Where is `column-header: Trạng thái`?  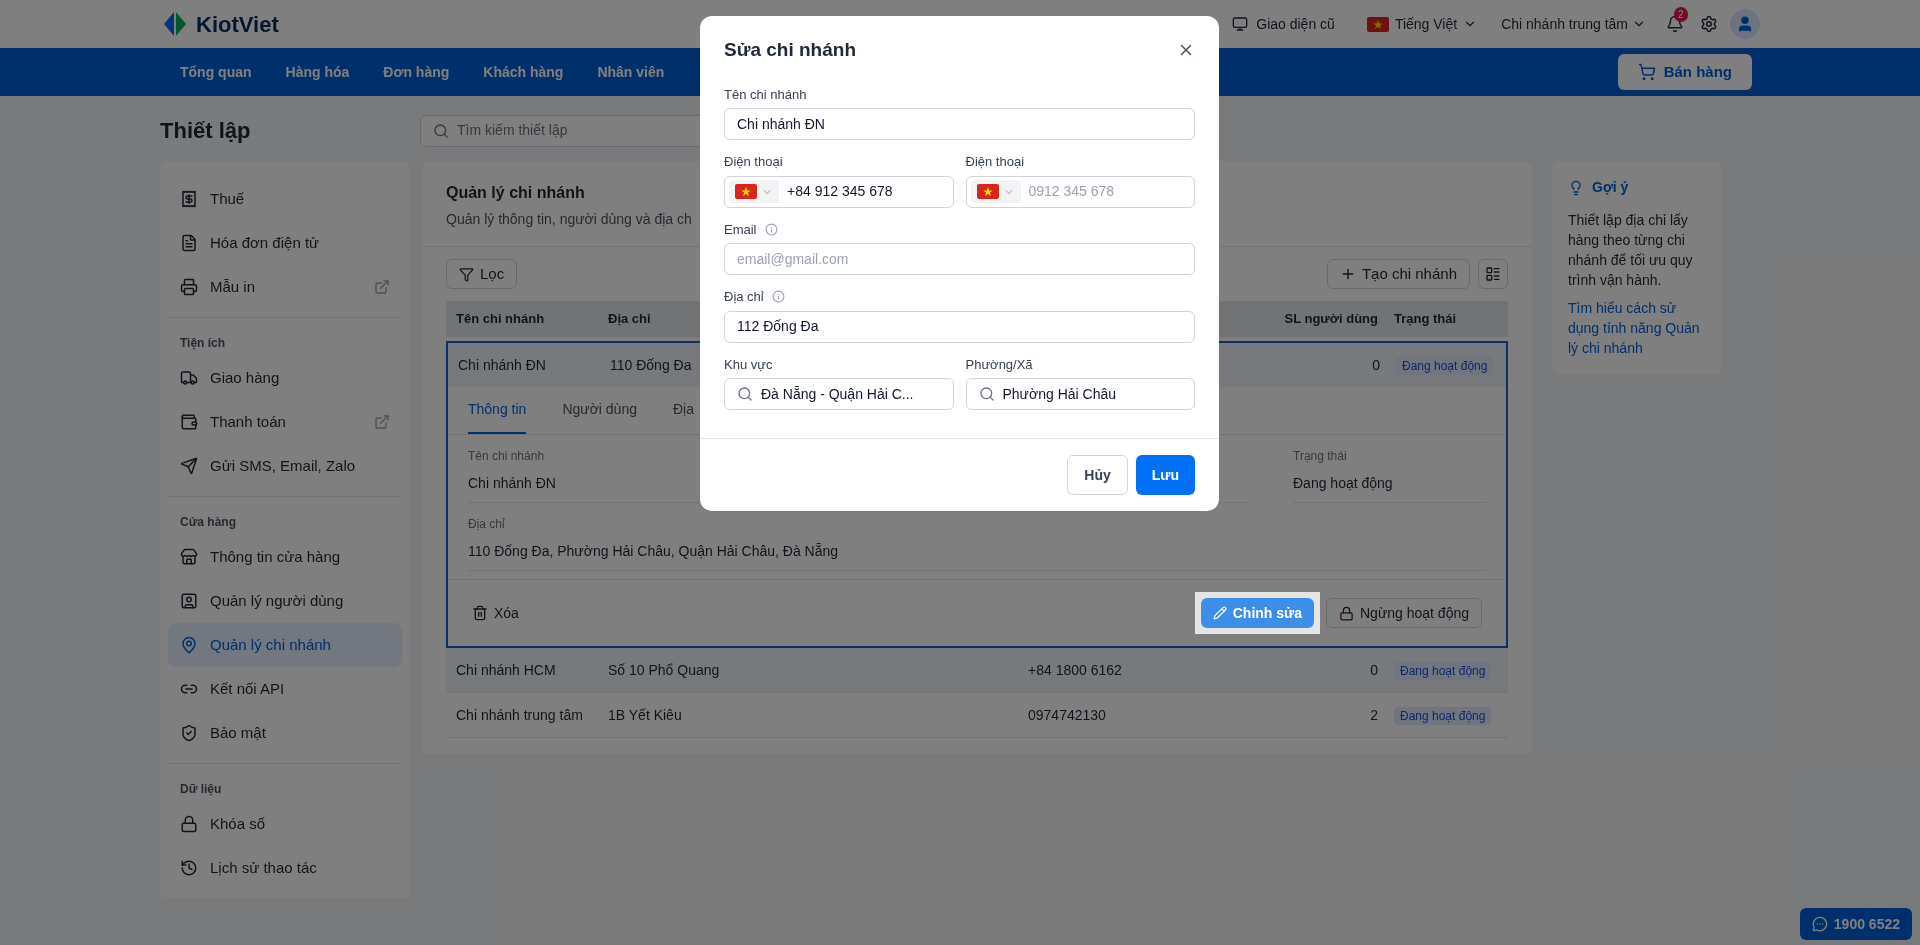 column-header: Trạng thái is located at coordinates (1425, 319).